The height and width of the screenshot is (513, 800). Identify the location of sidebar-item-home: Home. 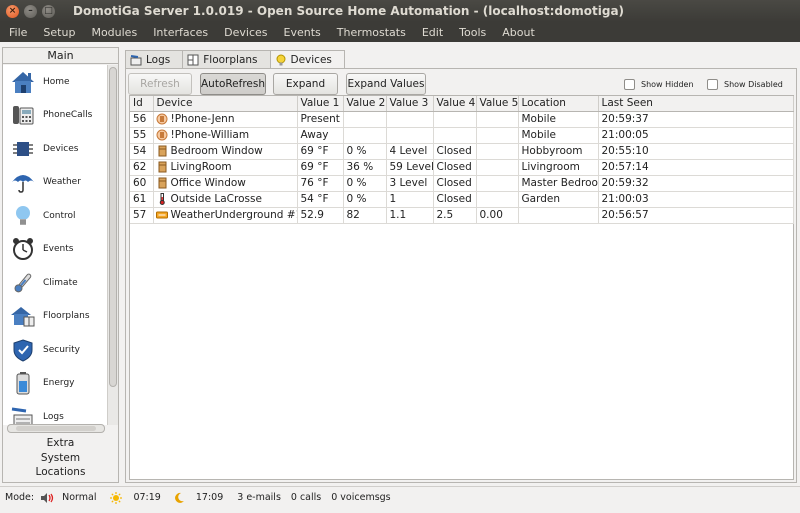
(55, 82).